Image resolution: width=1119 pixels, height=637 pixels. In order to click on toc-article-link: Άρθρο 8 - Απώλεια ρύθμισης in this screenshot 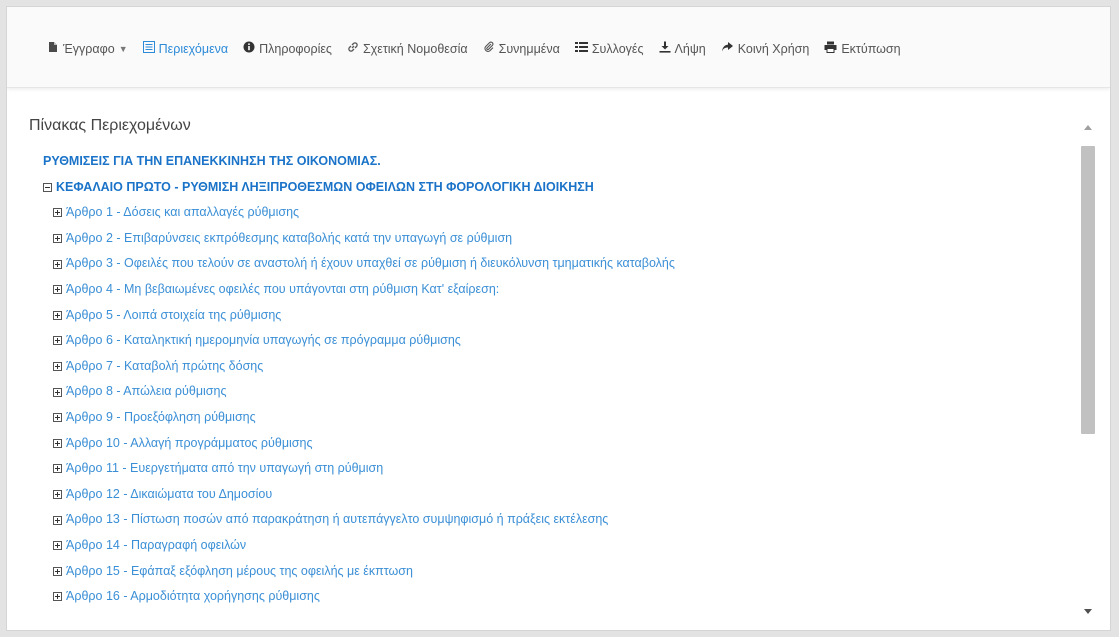, I will do `click(559, 392)`.